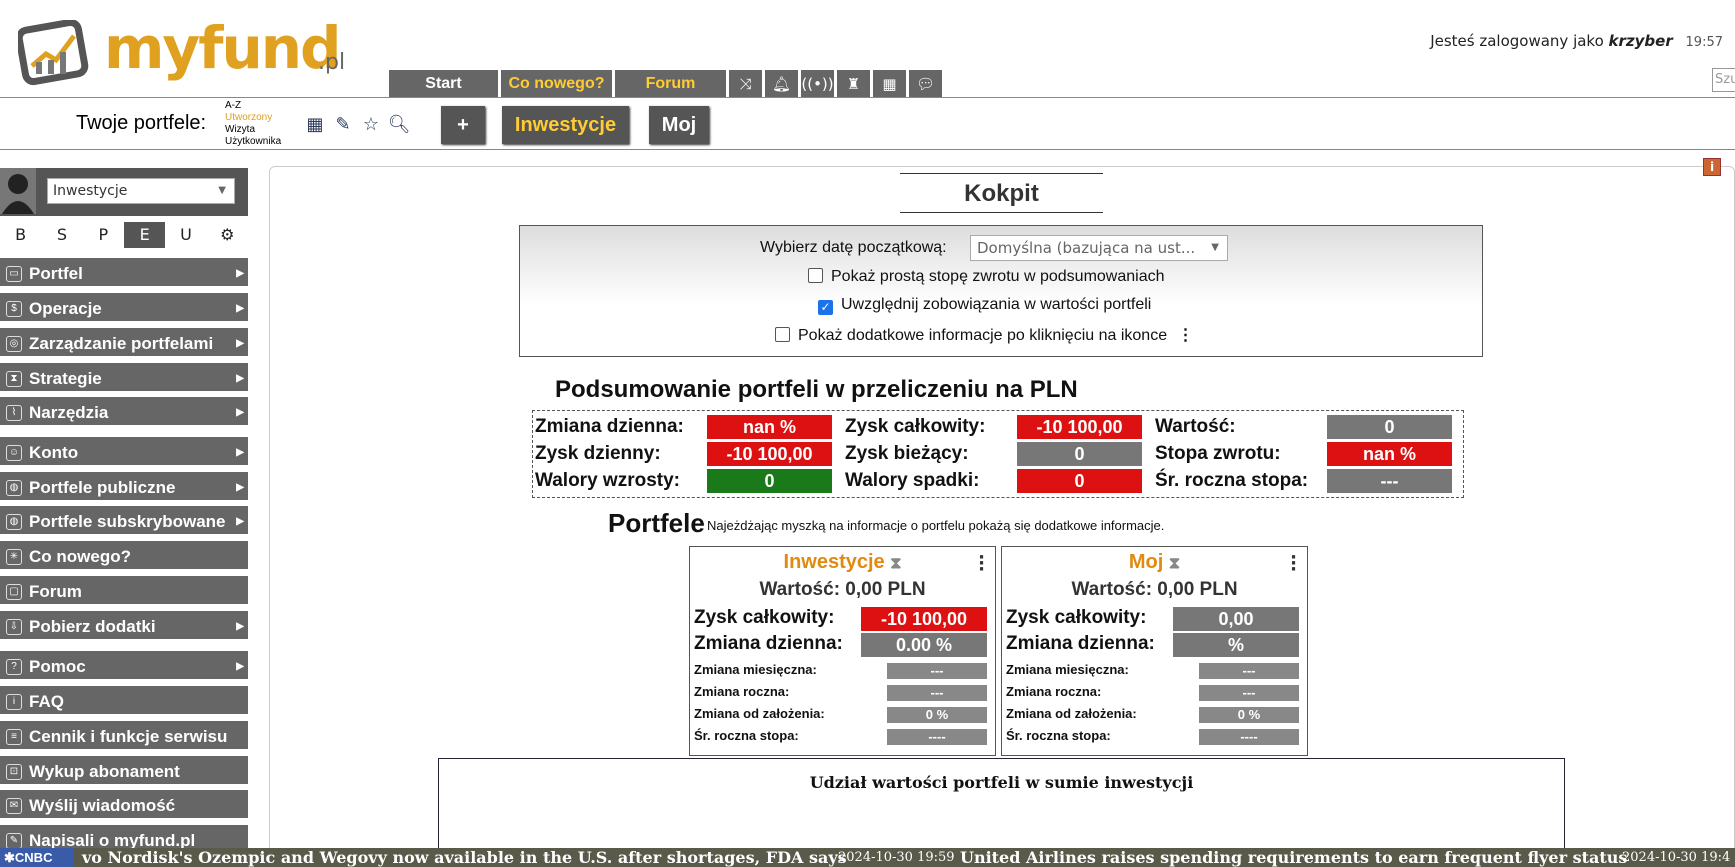  Describe the element at coordinates (937, 693) in the screenshot. I see `card-roczna: ---` at that location.